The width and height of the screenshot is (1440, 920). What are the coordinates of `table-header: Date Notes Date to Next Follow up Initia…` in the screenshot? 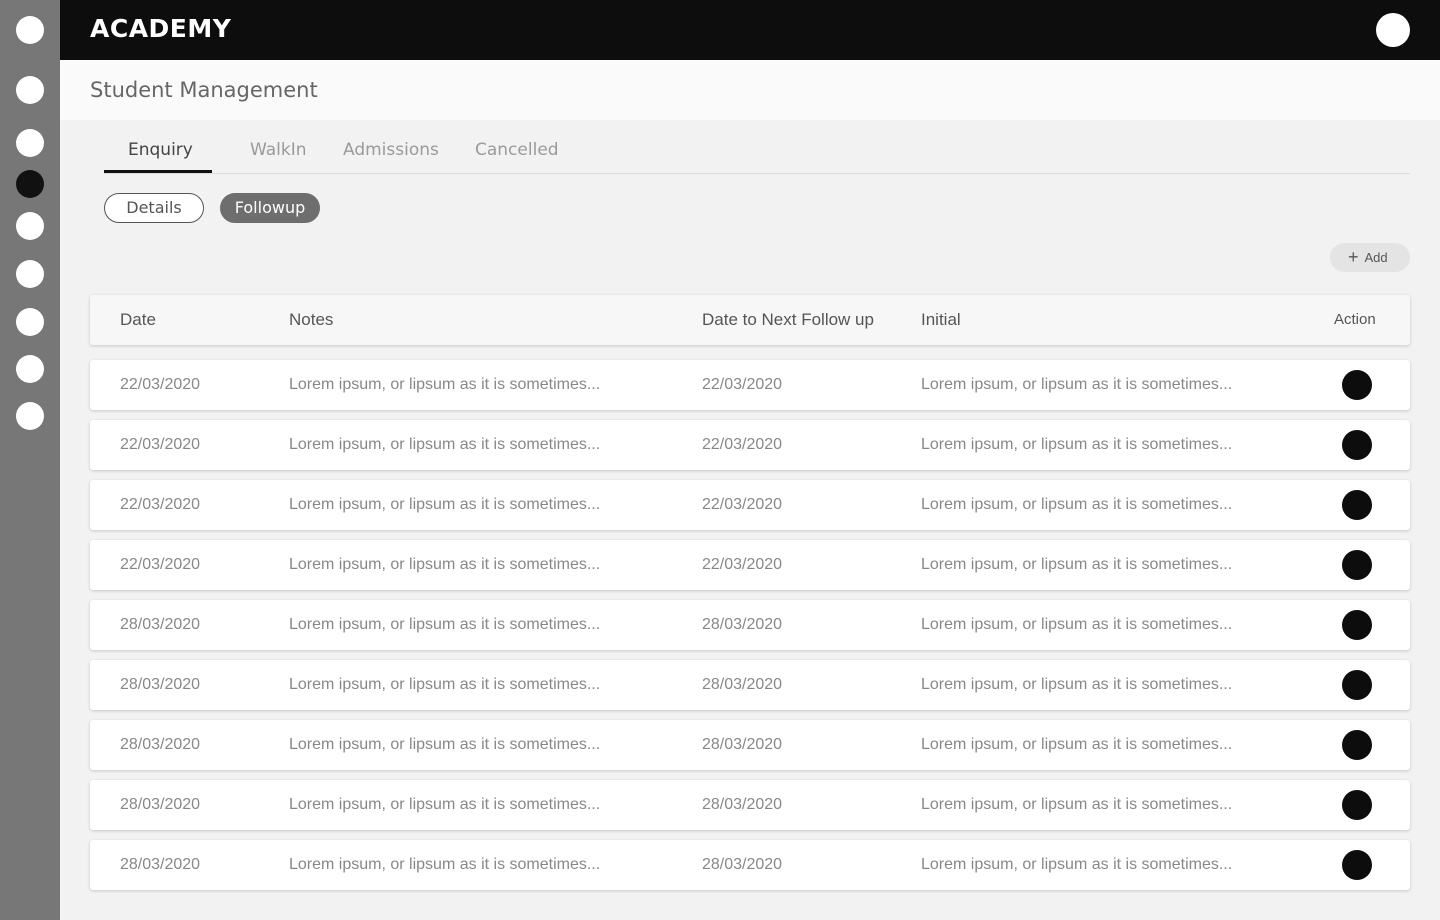 It's located at (750, 320).